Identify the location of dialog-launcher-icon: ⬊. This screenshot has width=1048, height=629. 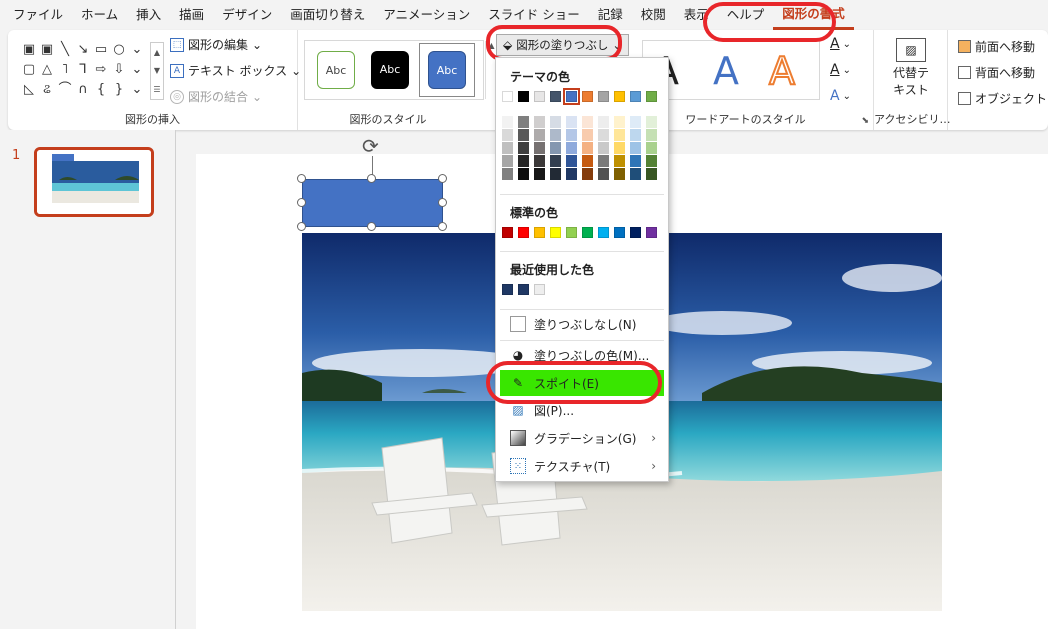
(865, 121).